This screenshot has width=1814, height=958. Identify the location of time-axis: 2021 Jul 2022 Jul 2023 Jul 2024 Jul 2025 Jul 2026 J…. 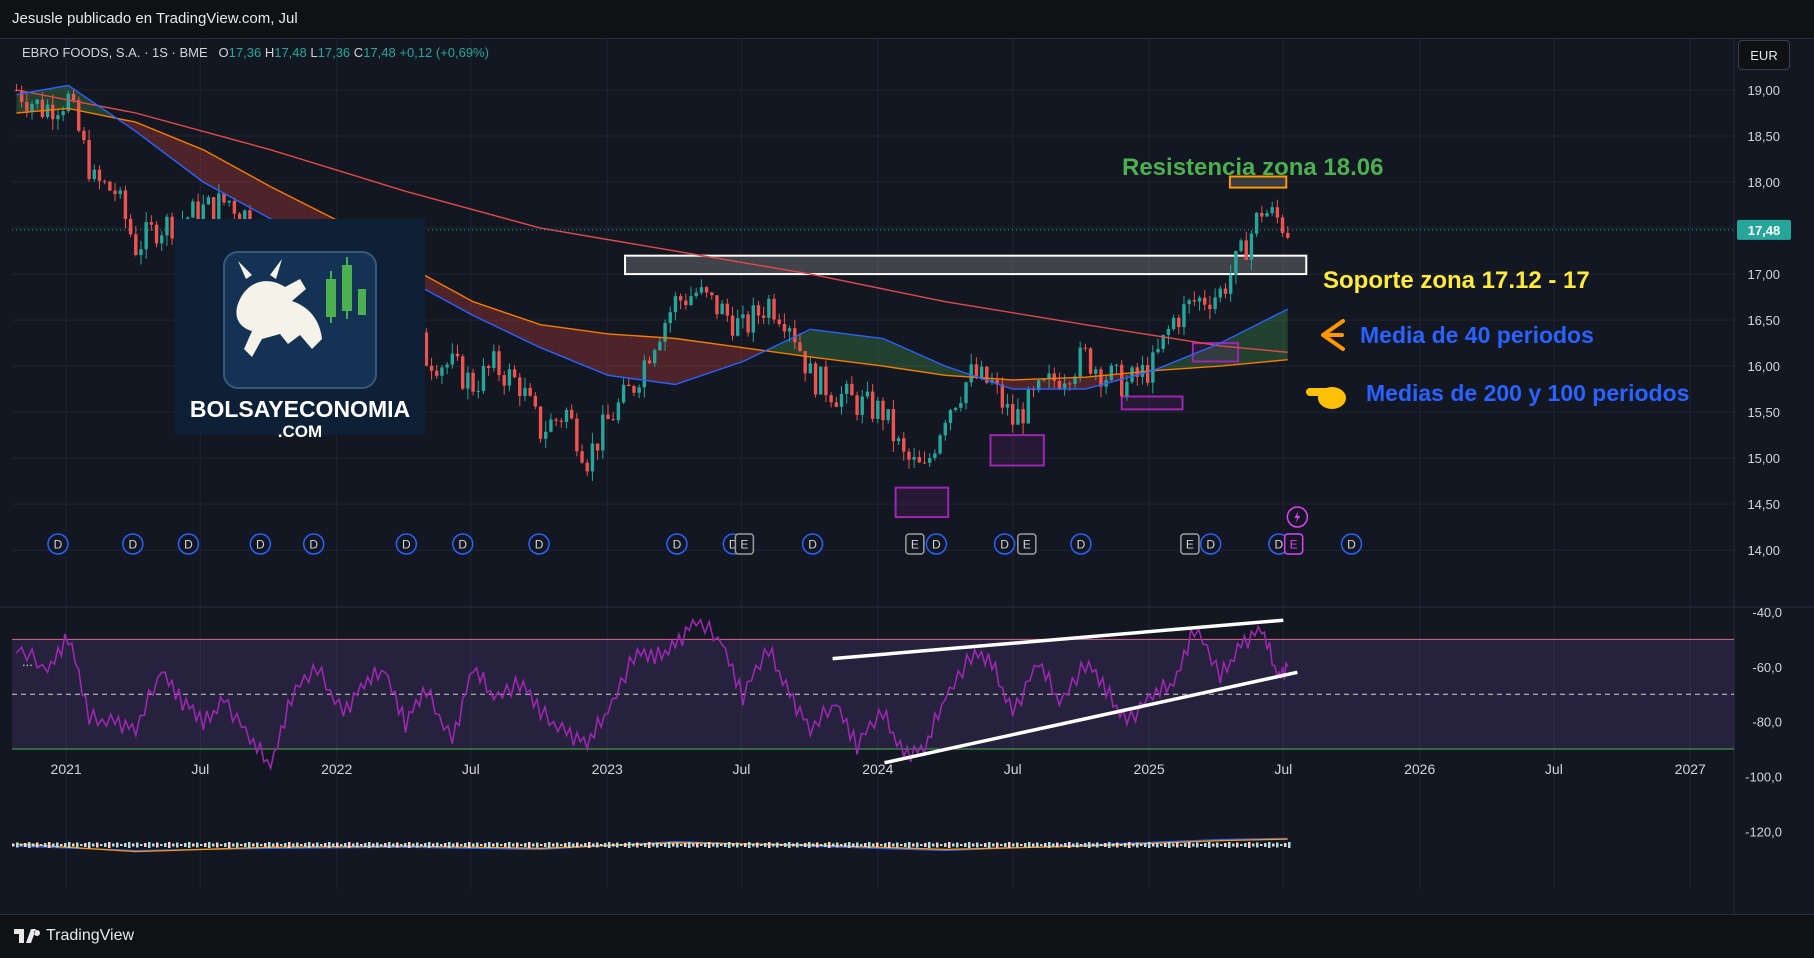
(879, 769).